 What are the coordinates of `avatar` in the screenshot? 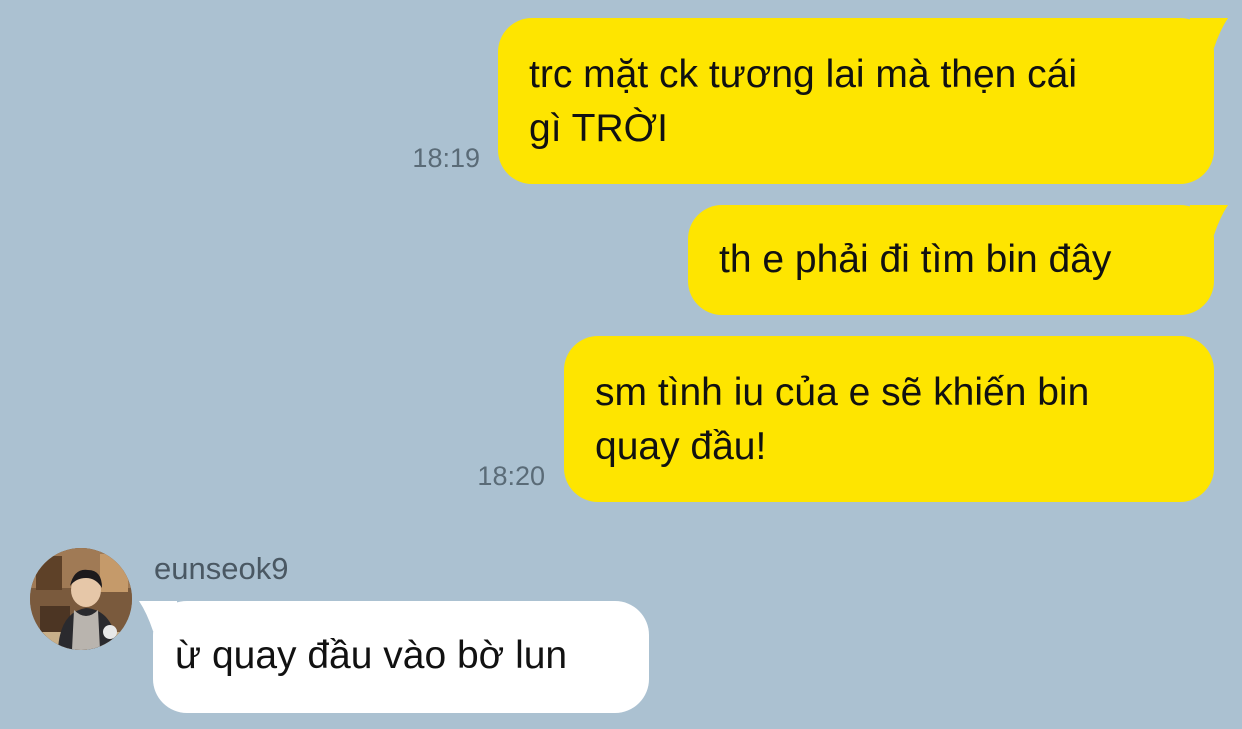 It's located at (81, 599).